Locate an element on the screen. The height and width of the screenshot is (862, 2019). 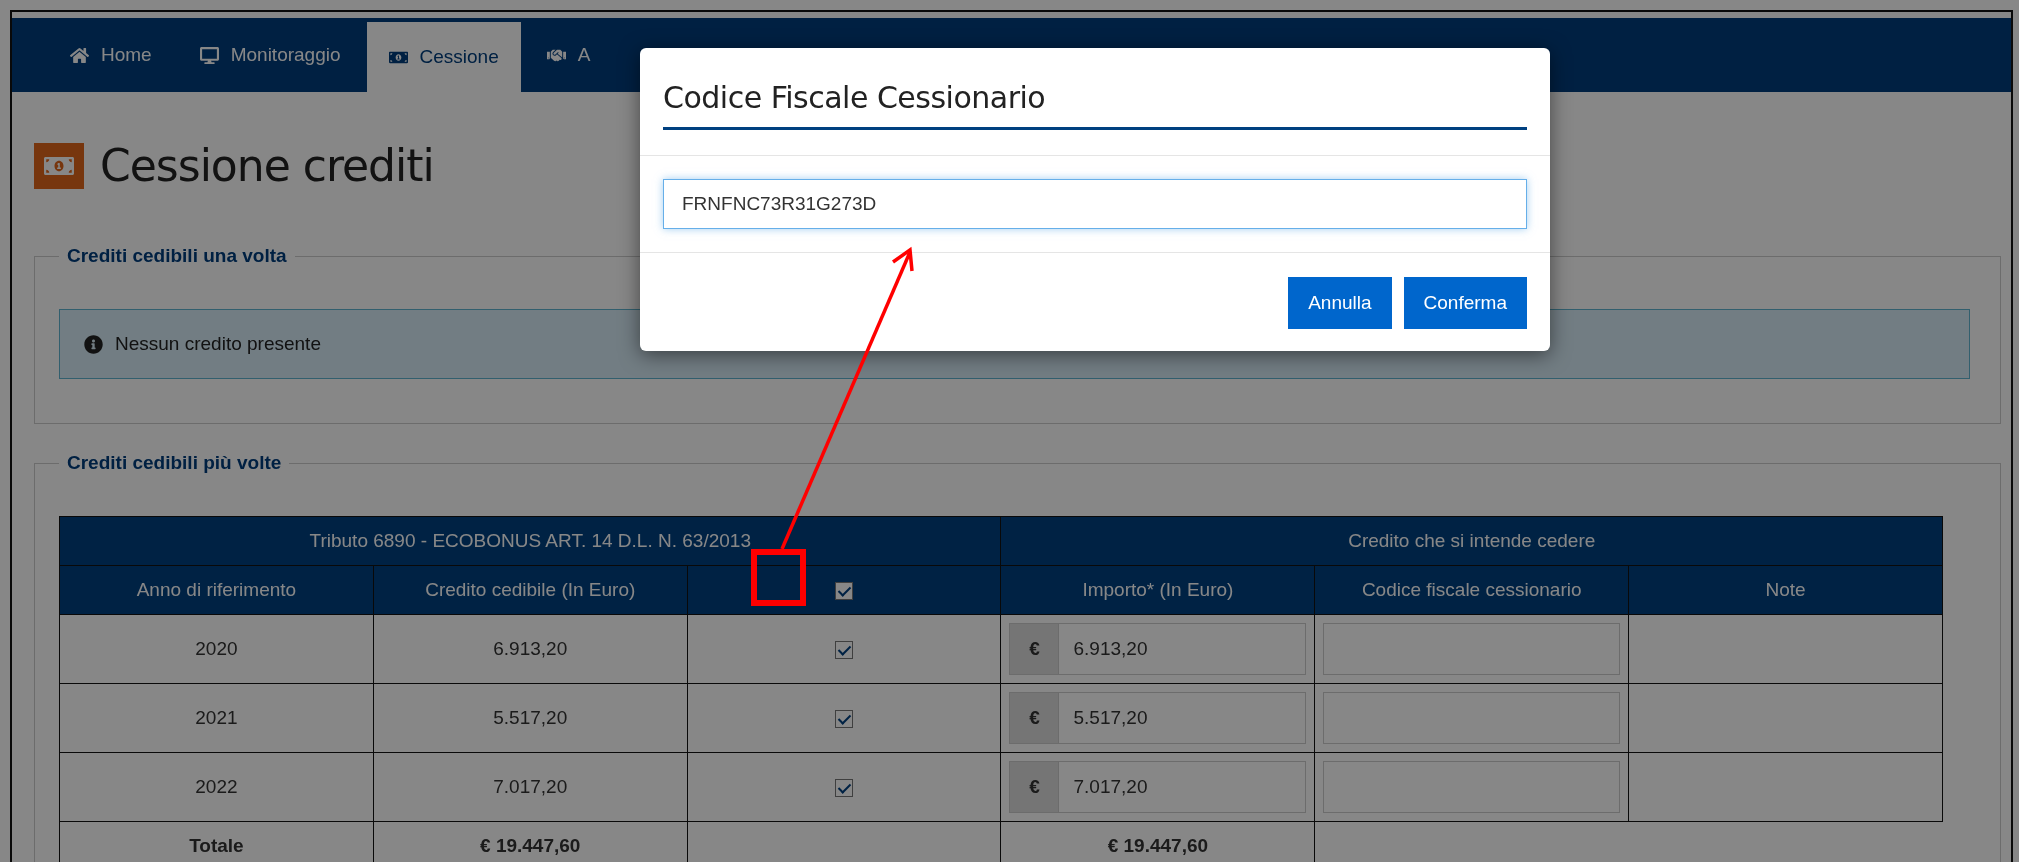
highlight-frame is located at coordinates (778, 577).